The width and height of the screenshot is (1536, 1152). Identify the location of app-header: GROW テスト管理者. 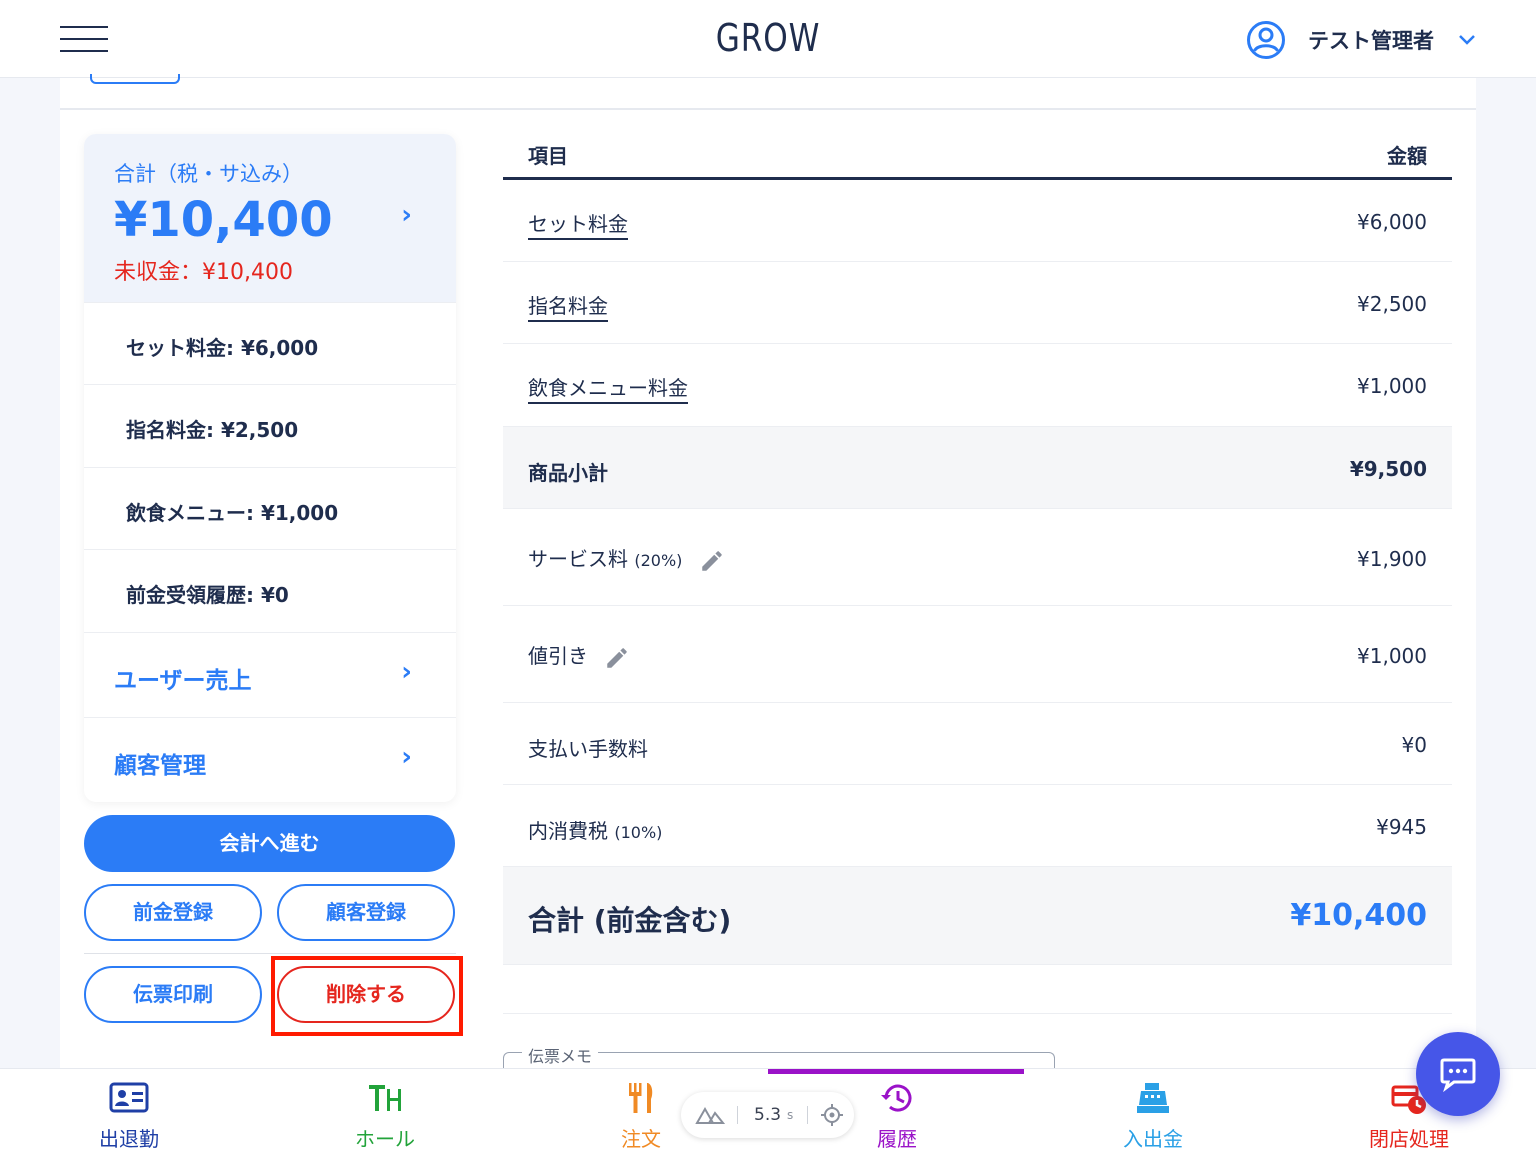
(768, 39).